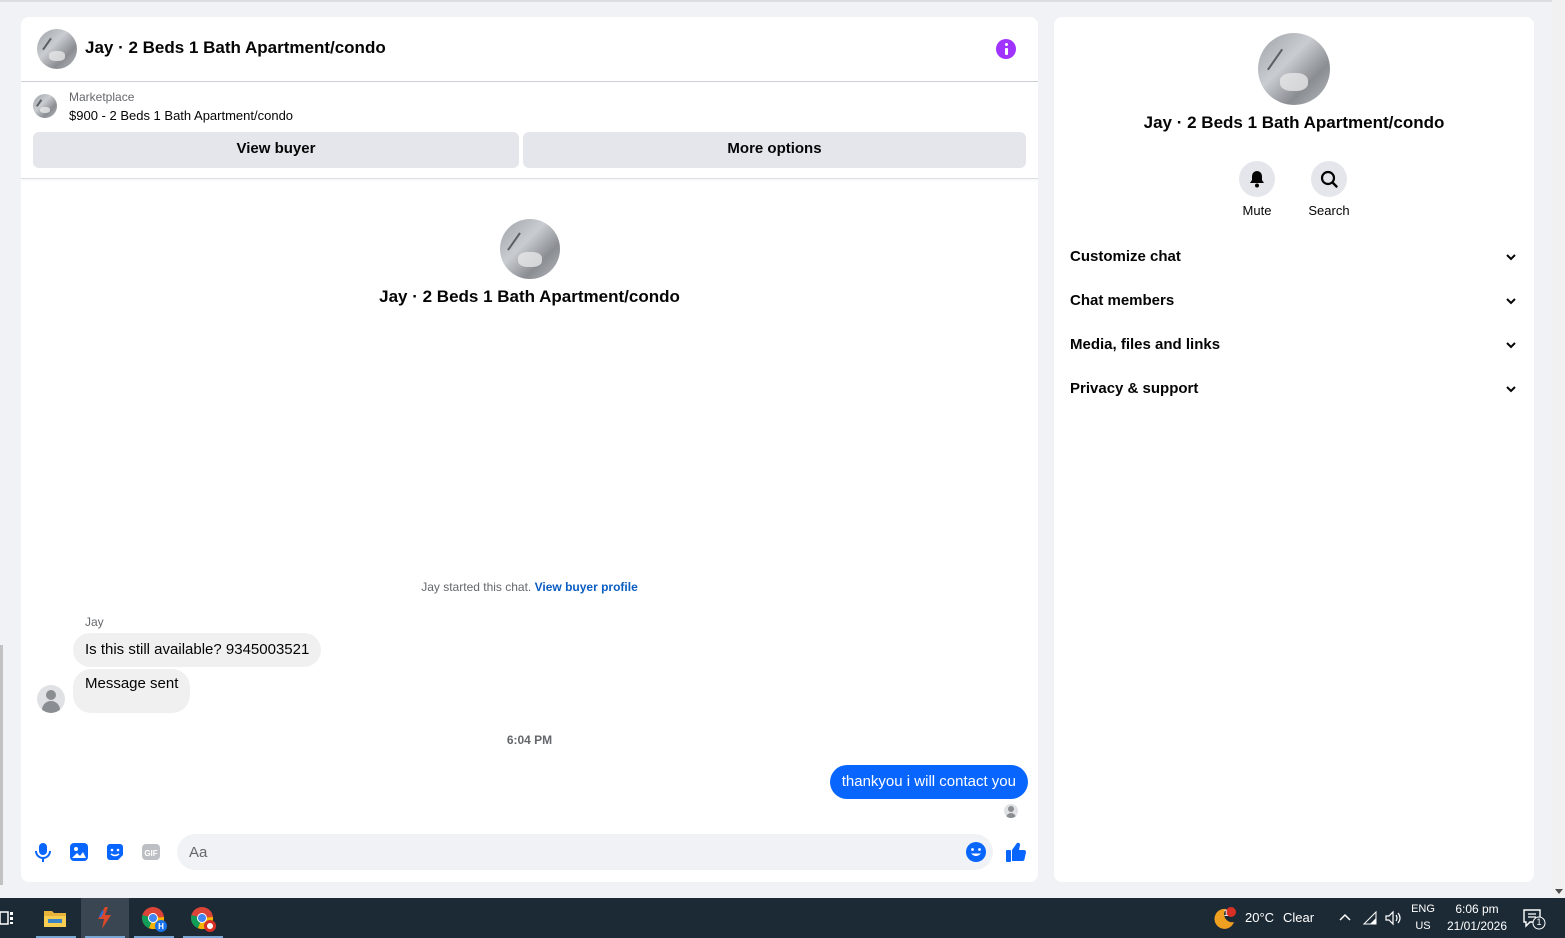 This screenshot has height=938, width=1565. What do you see at coordinates (976, 852) in the screenshot?
I see `emoji-icon` at bounding box center [976, 852].